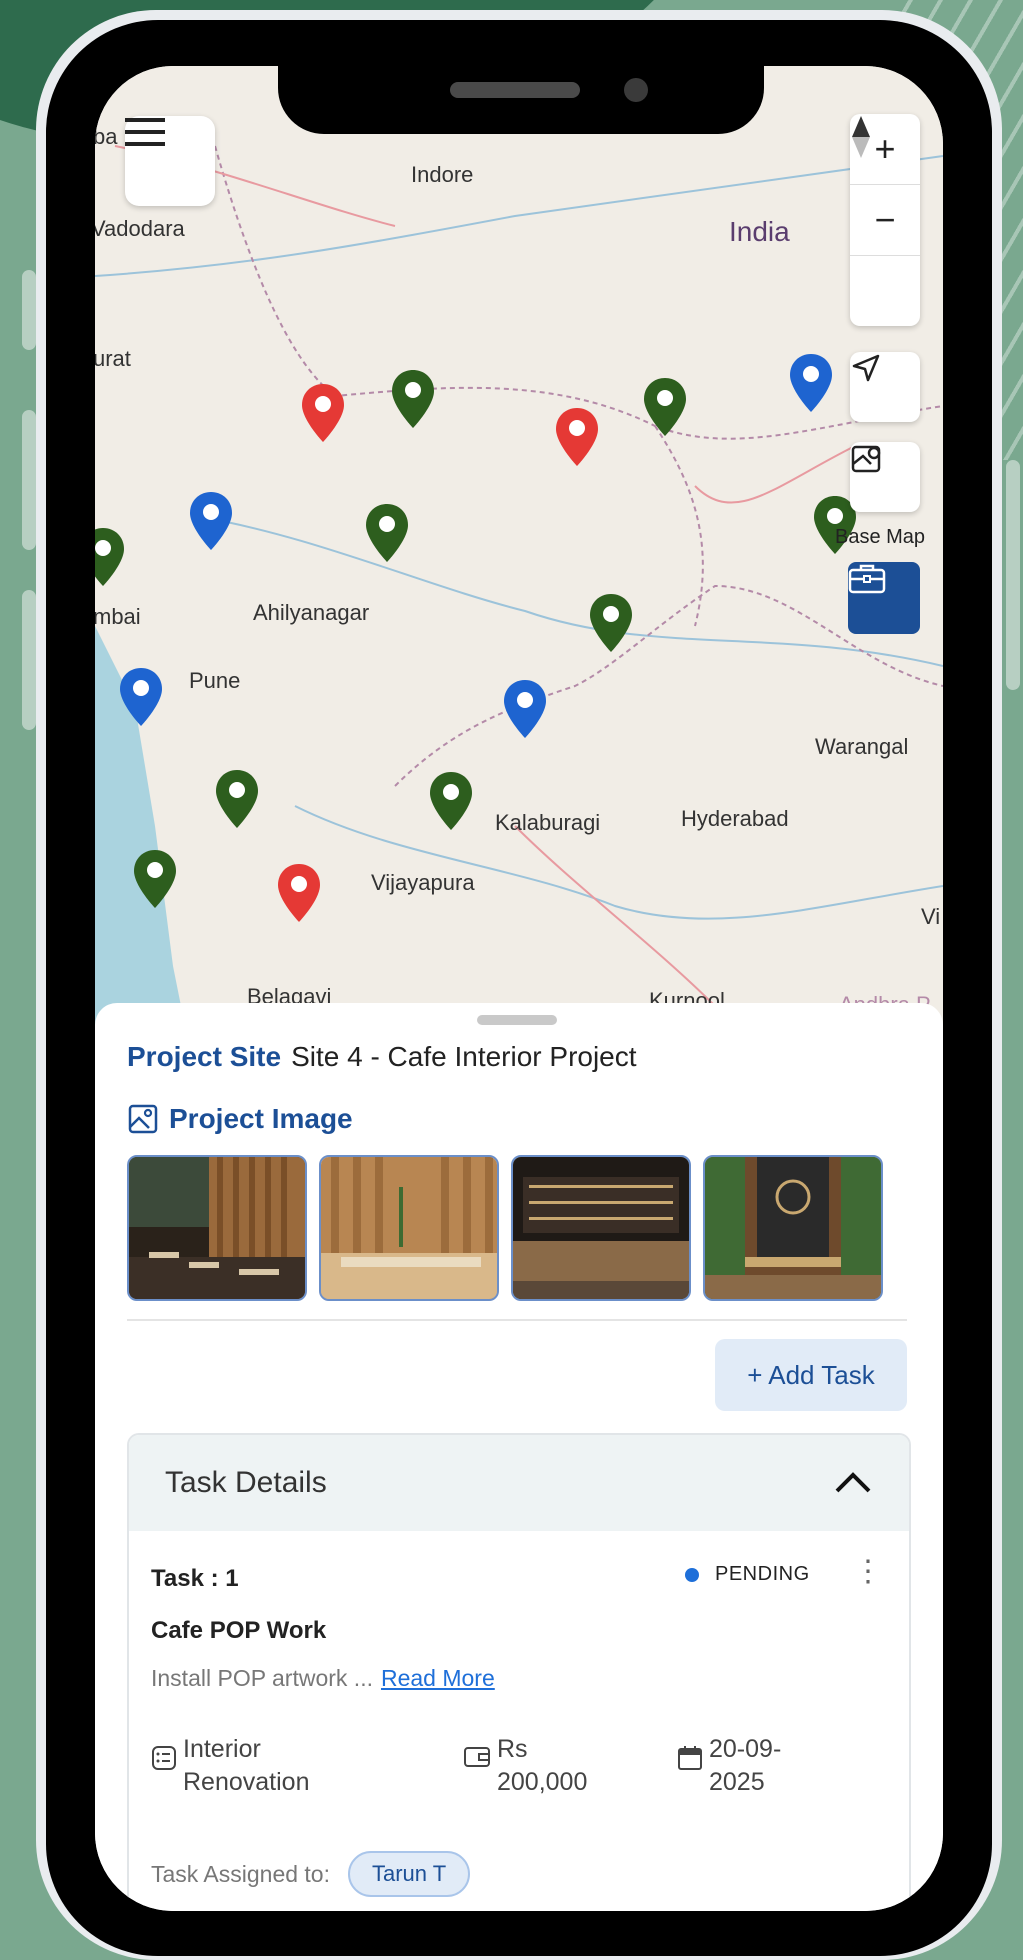  What do you see at coordinates (246, 1781) in the screenshot?
I see `task-category-line: Renovation` at bounding box center [246, 1781].